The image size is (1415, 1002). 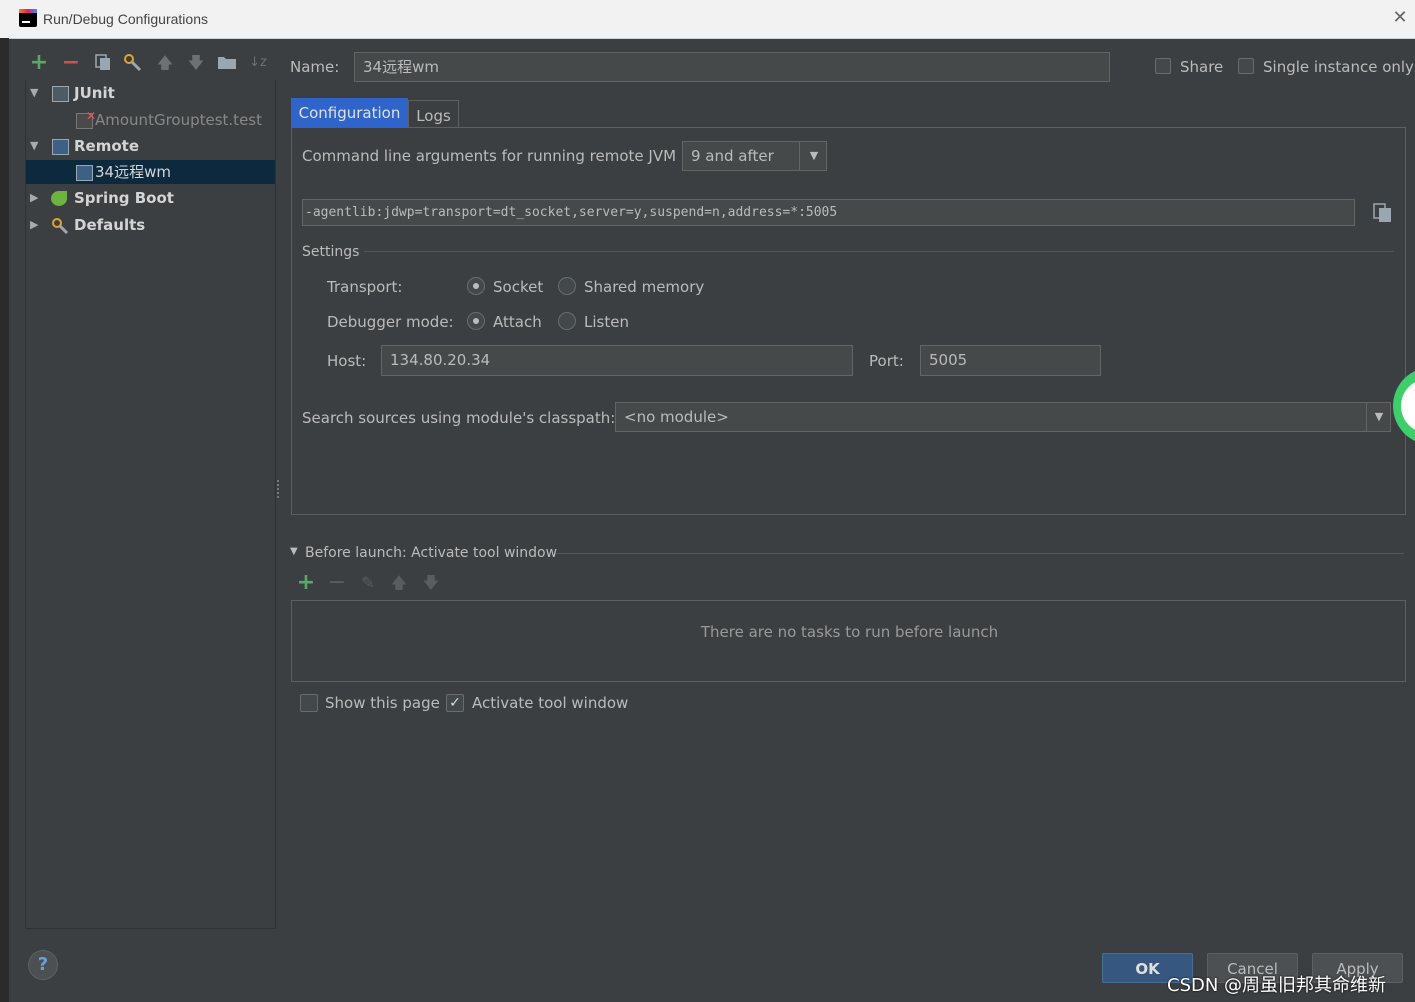 I want to click on edit-task-icon: ✎, so click(x=368, y=583).